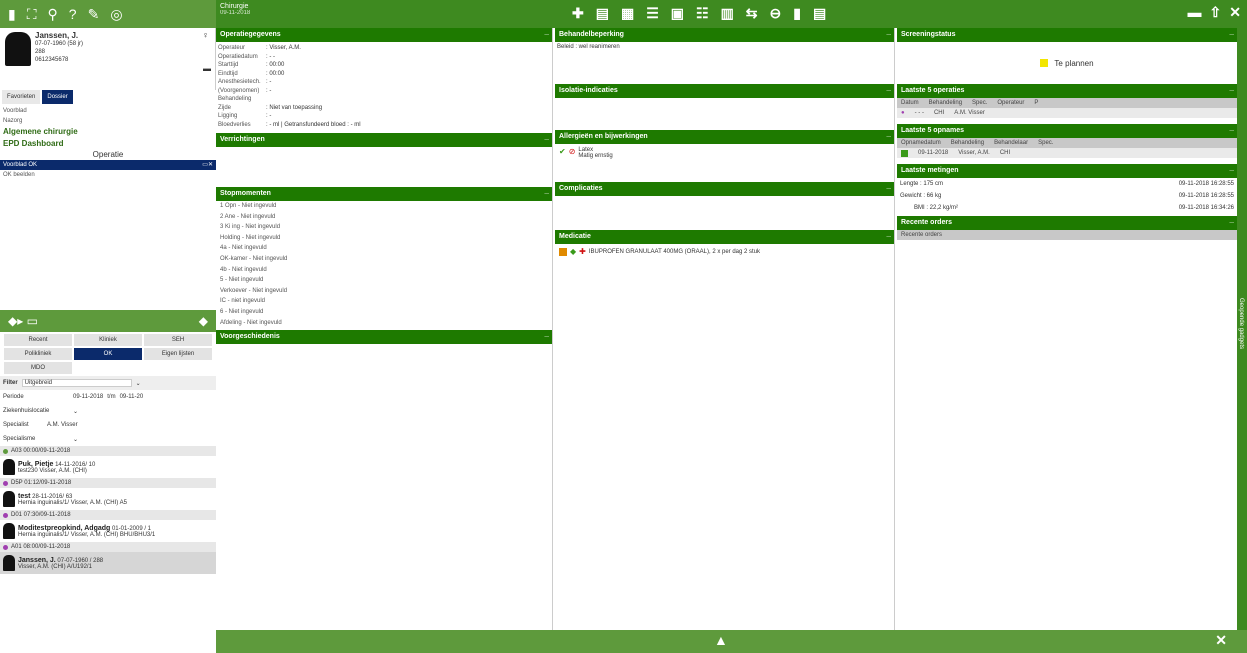 Image resolution: width=1247 pixels, height=653 pixels. I want to click on pen-icon: ✎, so click(94, 14).